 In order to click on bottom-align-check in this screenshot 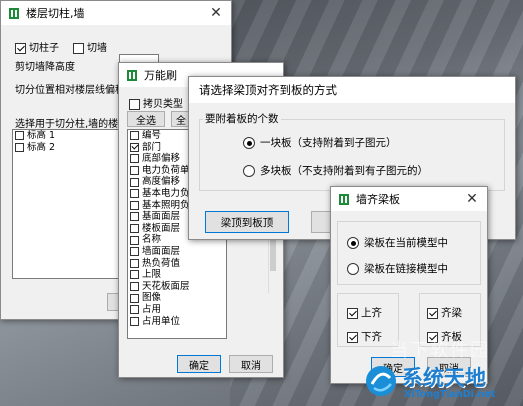, I will do `click(352, 337)`.